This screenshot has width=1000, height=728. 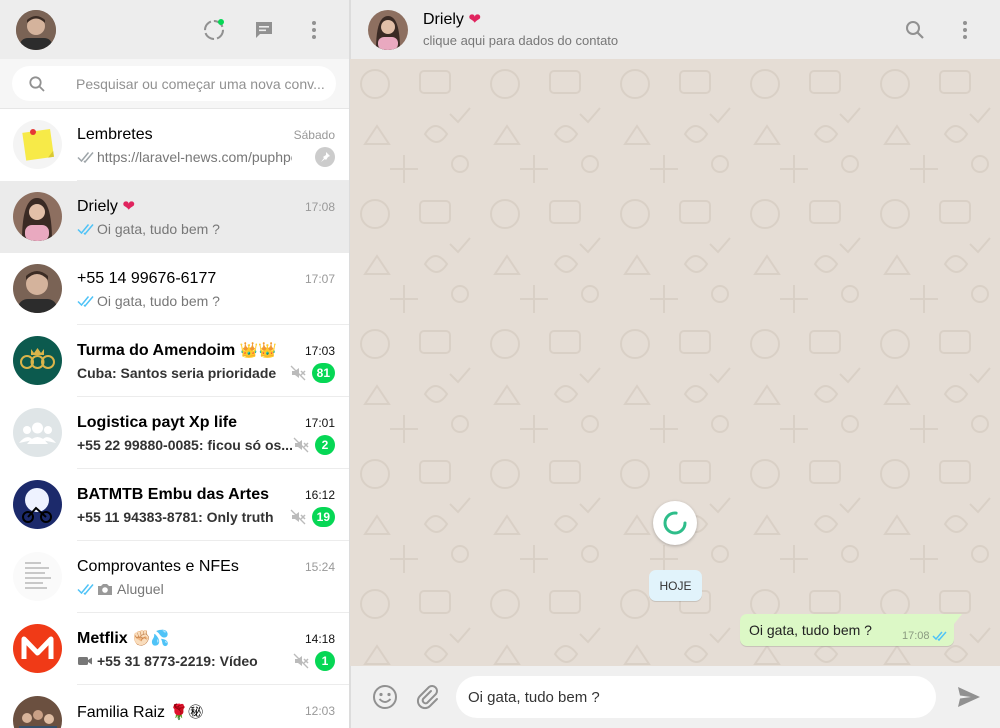 I want to click on conversation-menu-icon, so click(x=965, y=30).